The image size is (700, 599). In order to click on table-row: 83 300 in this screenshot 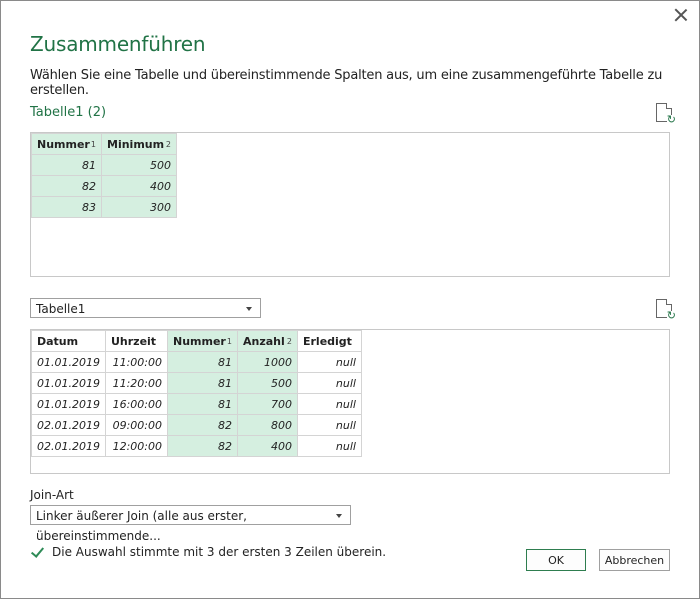, I will do `click(104, 207)`.